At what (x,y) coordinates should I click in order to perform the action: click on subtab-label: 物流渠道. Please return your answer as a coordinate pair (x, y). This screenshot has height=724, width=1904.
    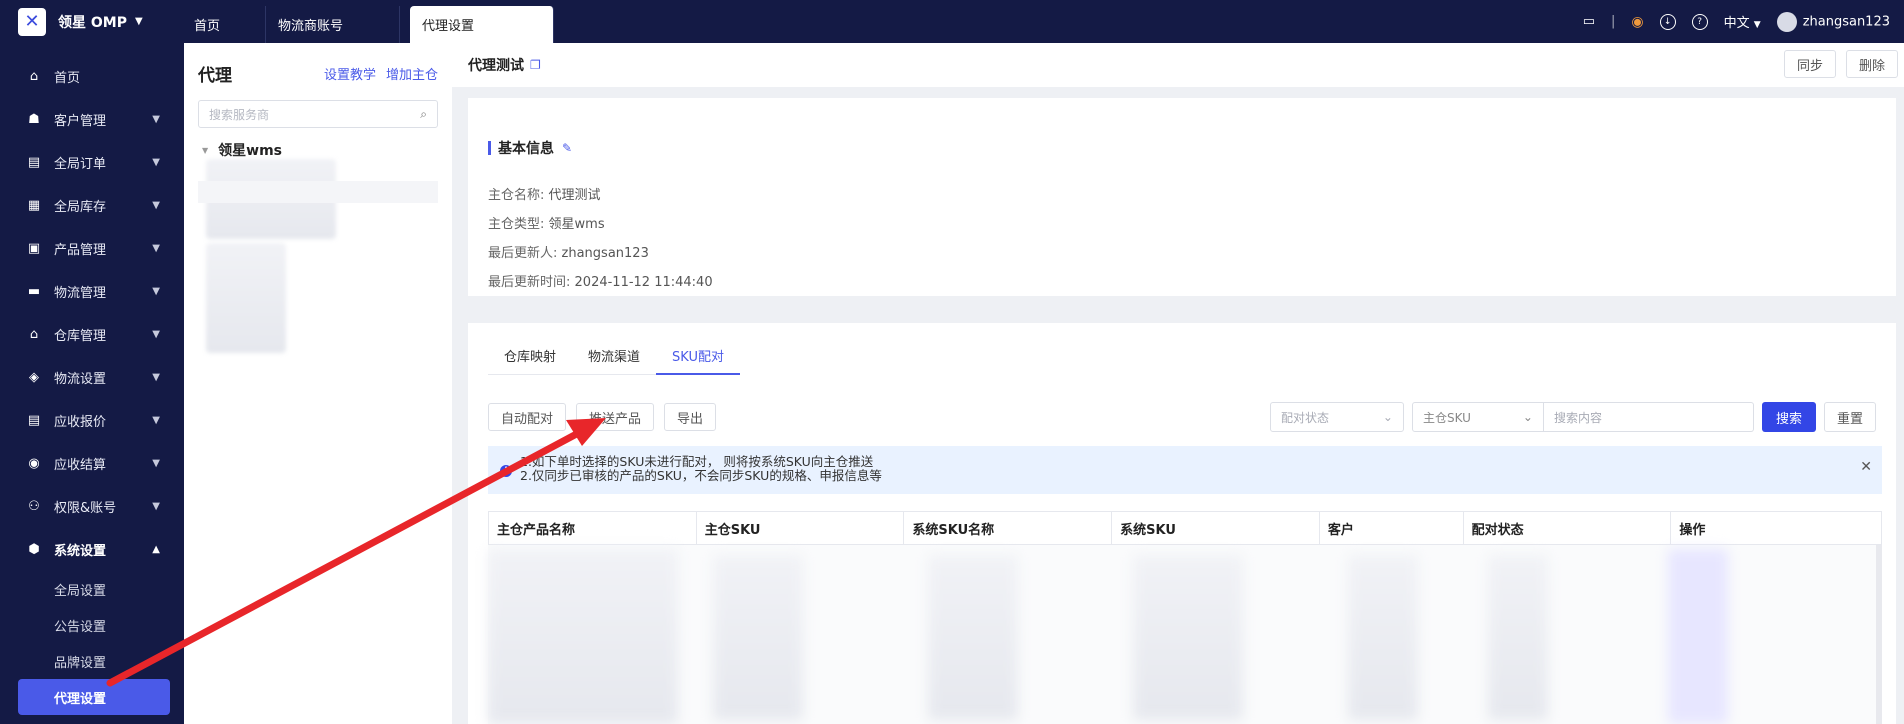
    Looking at the image, I should click on (614, 357).